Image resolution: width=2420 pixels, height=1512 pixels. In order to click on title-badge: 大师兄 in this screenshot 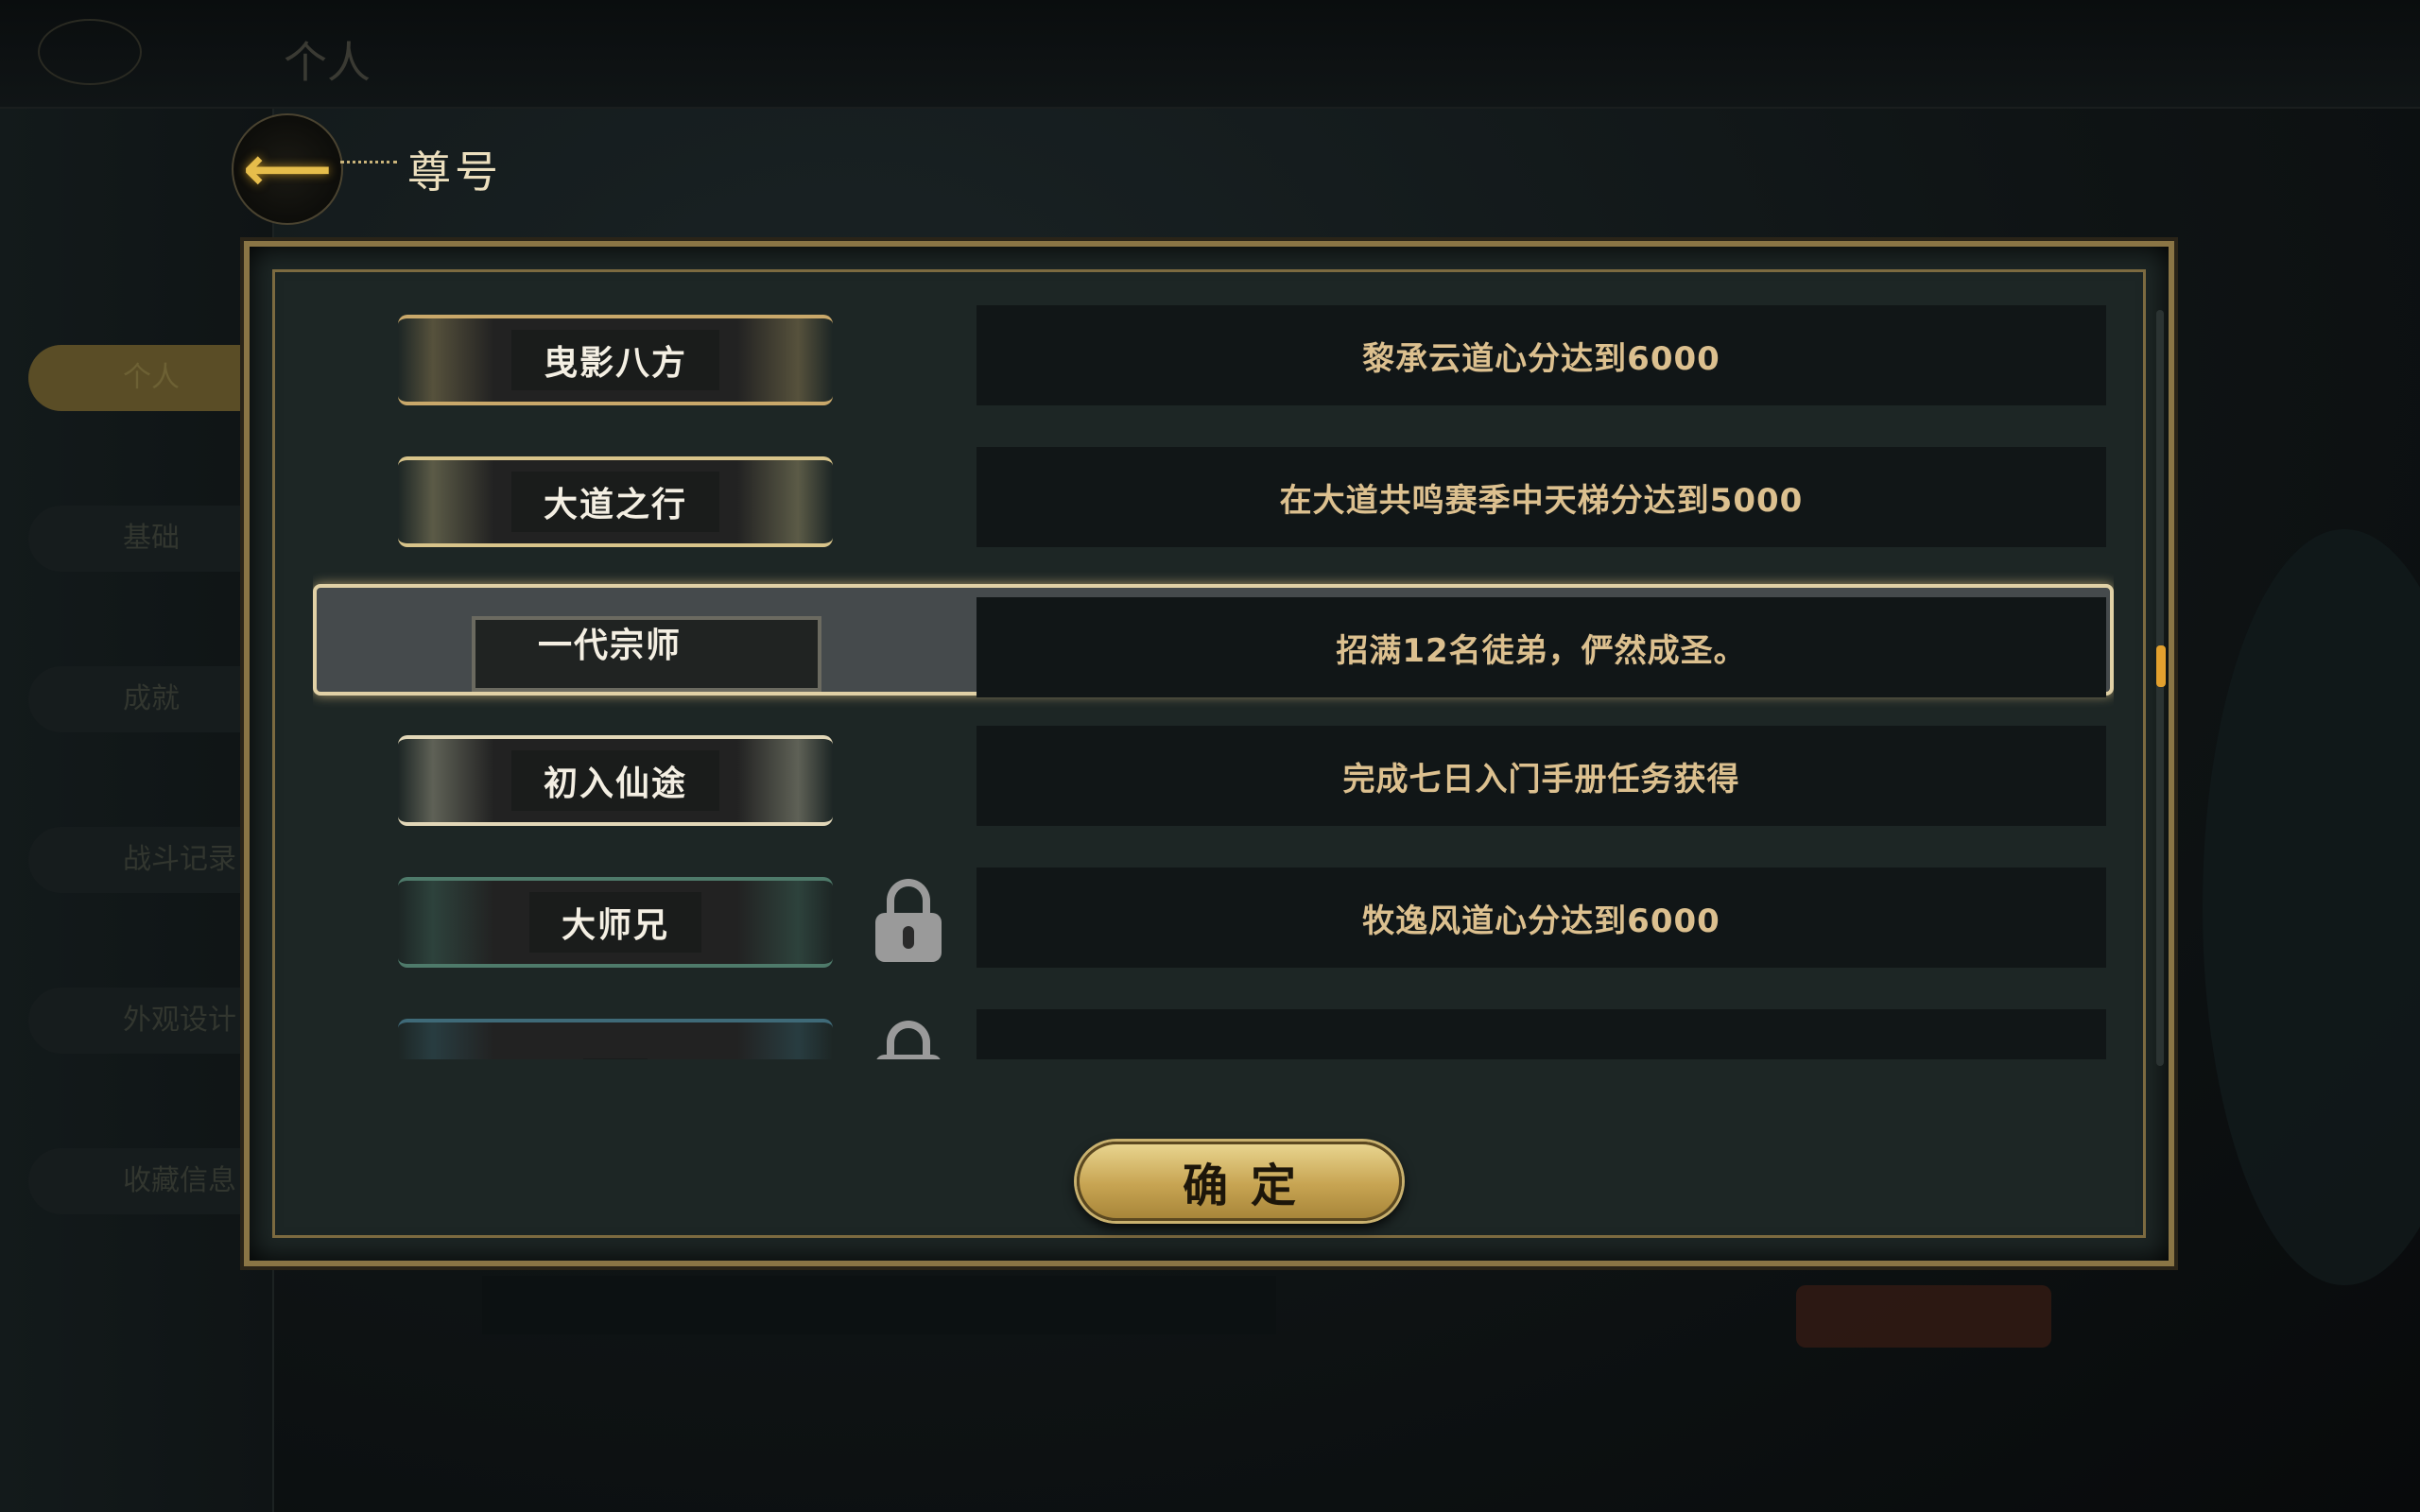, I will do `click(615, 922)`.